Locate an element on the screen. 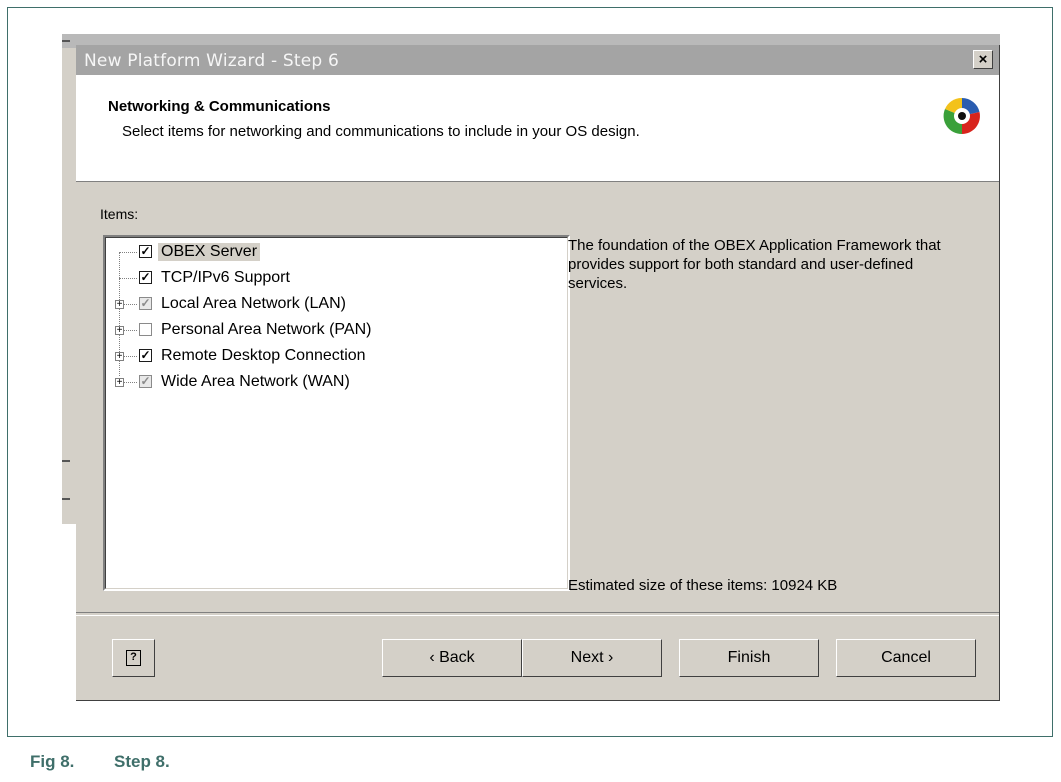  help-icon: ? is located at coordinates (133, 657).